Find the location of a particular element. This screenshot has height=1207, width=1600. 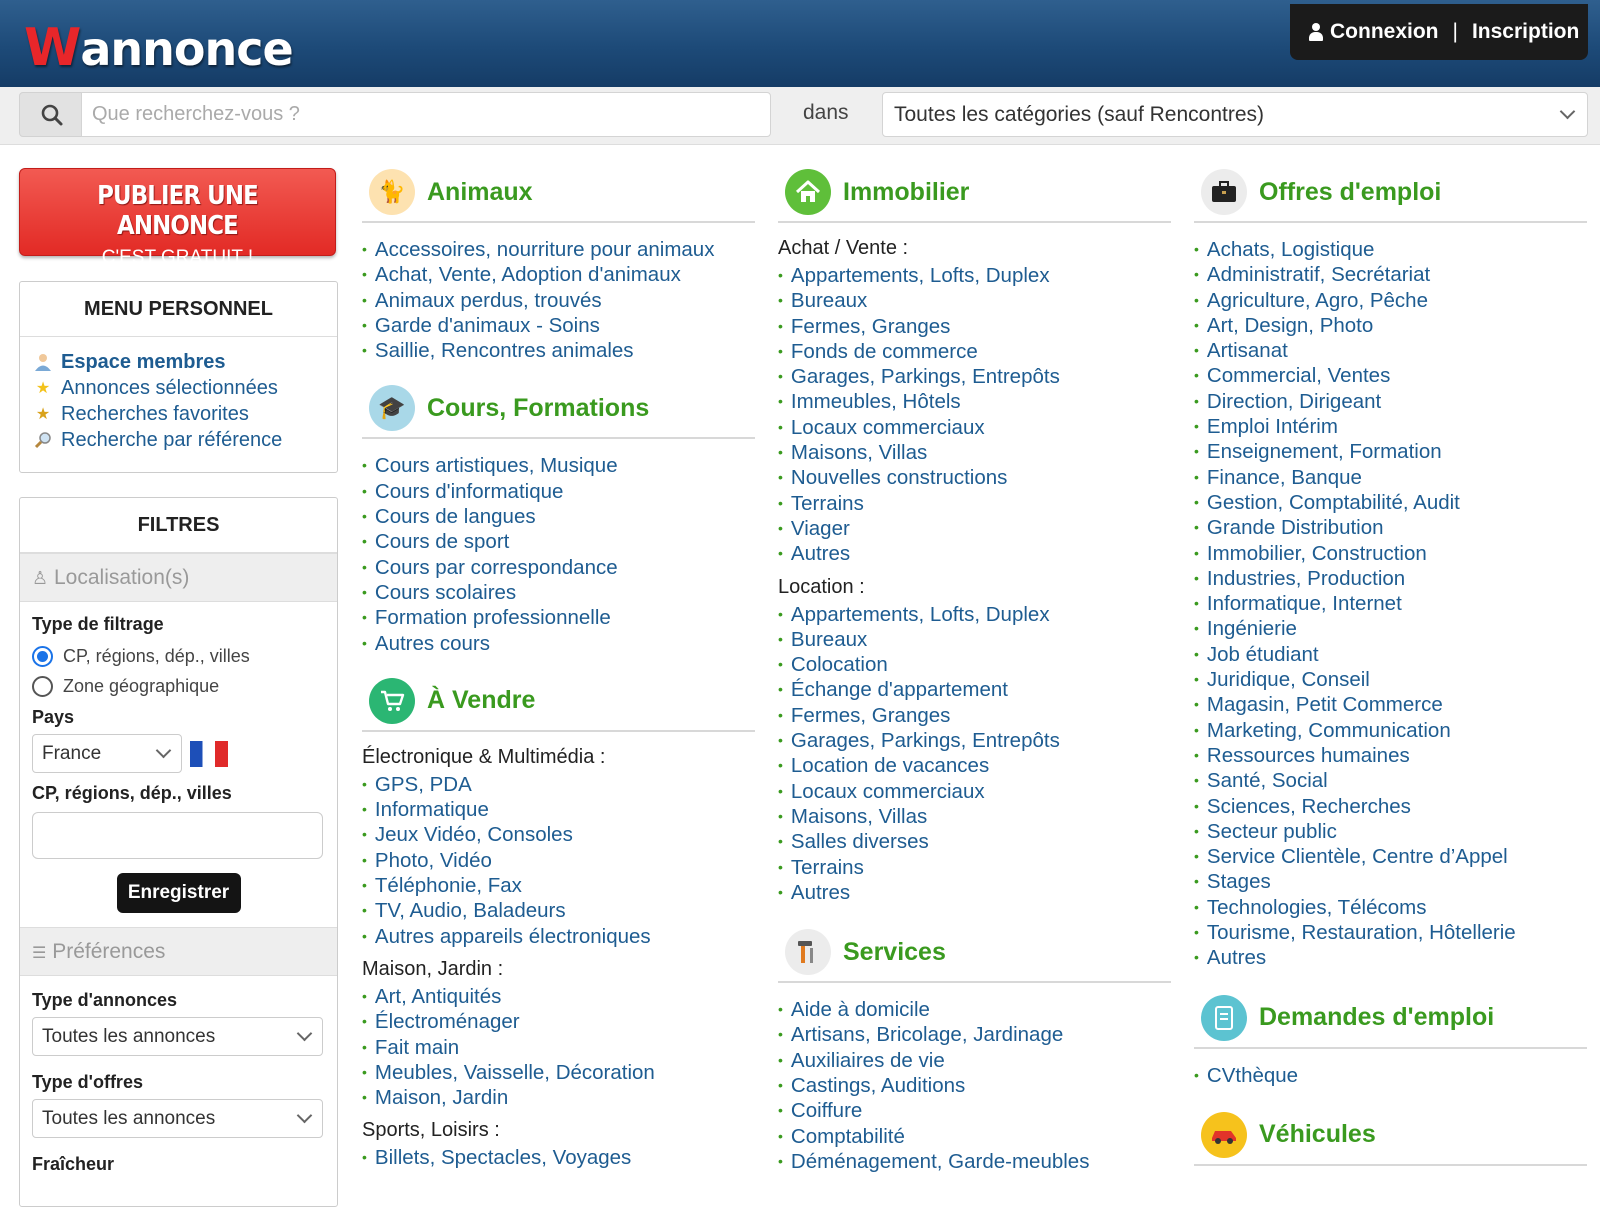

preferences-section: ☰ Préférences is located at coordinates (178, 951).